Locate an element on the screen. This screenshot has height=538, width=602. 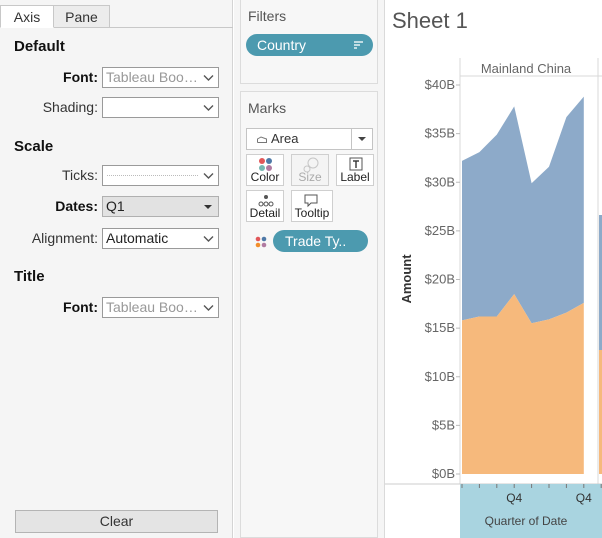
filters-title: Filters is located at coordinates (267, 16).